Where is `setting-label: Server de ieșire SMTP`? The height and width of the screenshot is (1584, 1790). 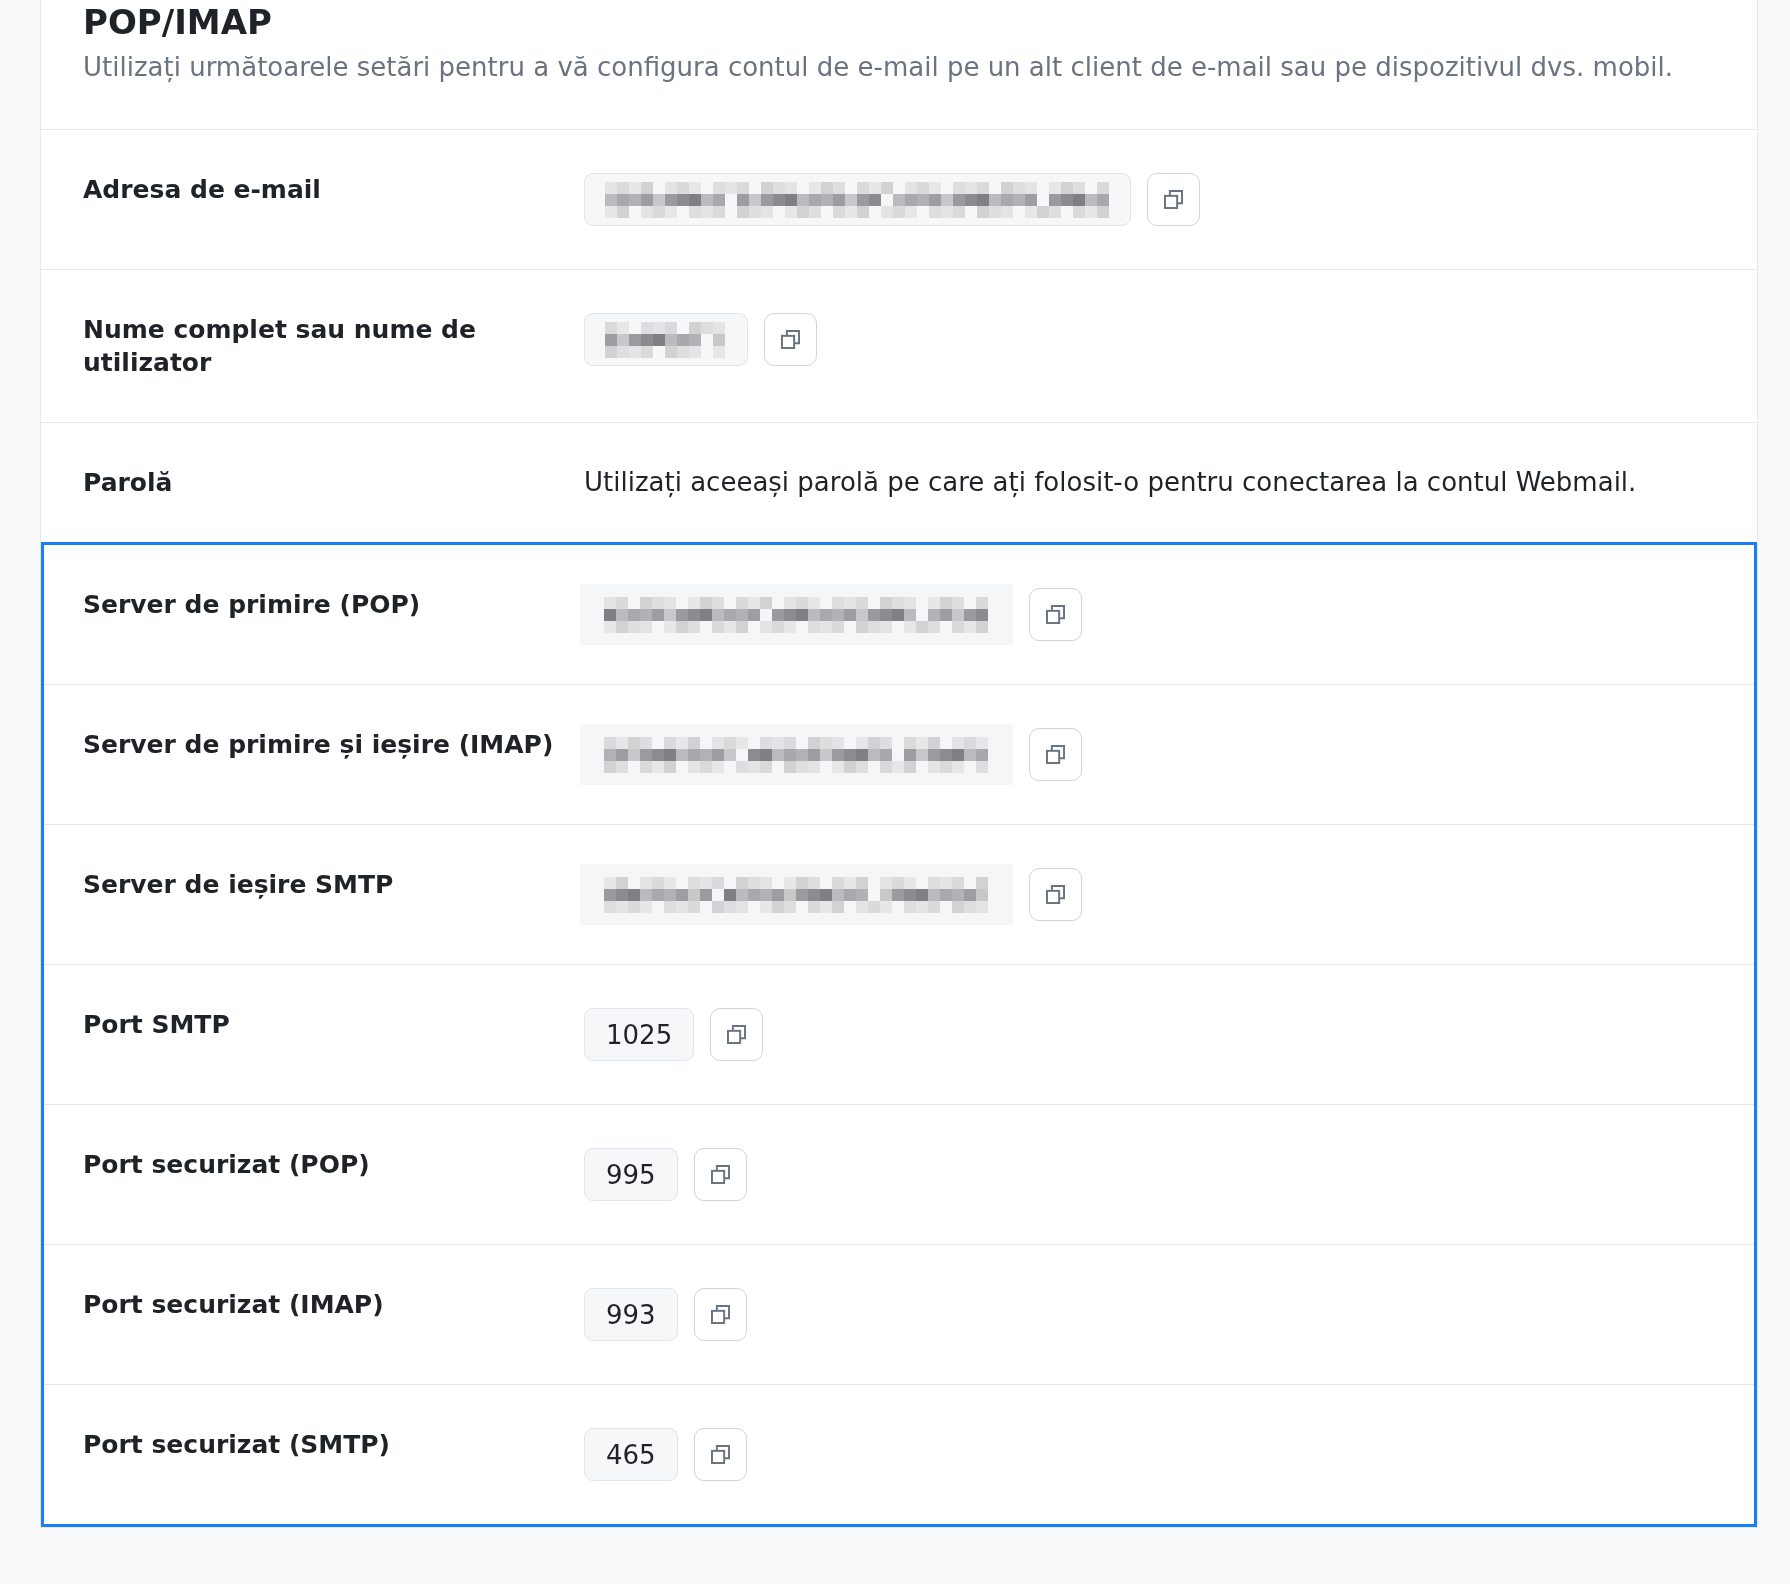 setting-label: Server de ieșire SMTP is located at coordinates (238, 885).